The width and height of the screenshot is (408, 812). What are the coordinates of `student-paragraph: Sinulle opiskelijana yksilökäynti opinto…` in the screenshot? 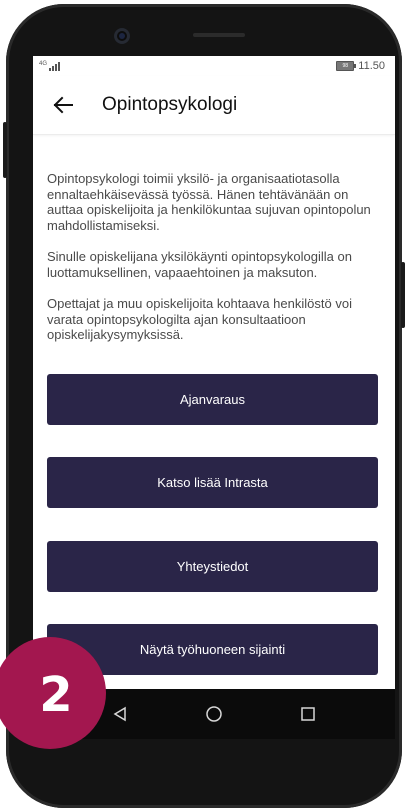 It's located at (199, 264).